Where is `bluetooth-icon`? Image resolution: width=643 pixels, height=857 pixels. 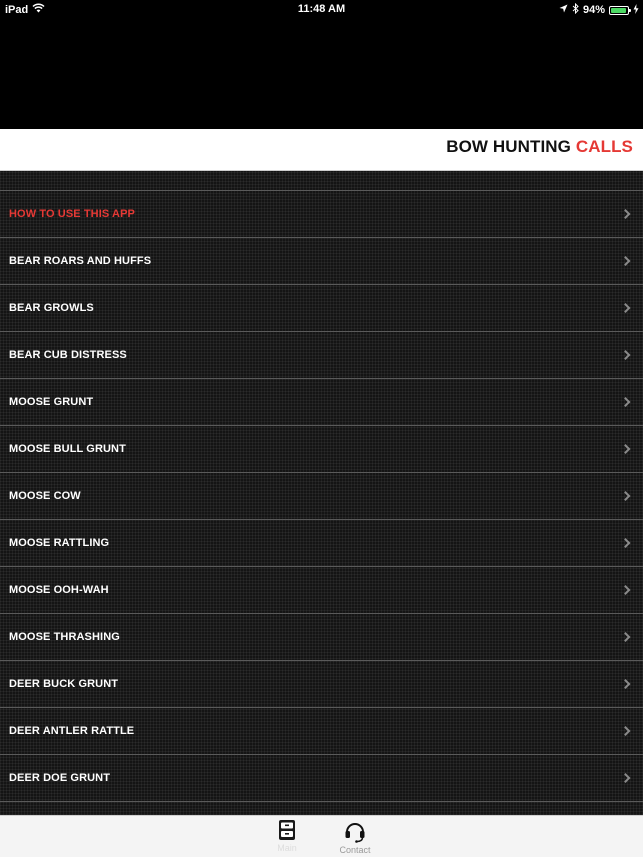
bluetooth-icon is located at coordinates (575, 9).